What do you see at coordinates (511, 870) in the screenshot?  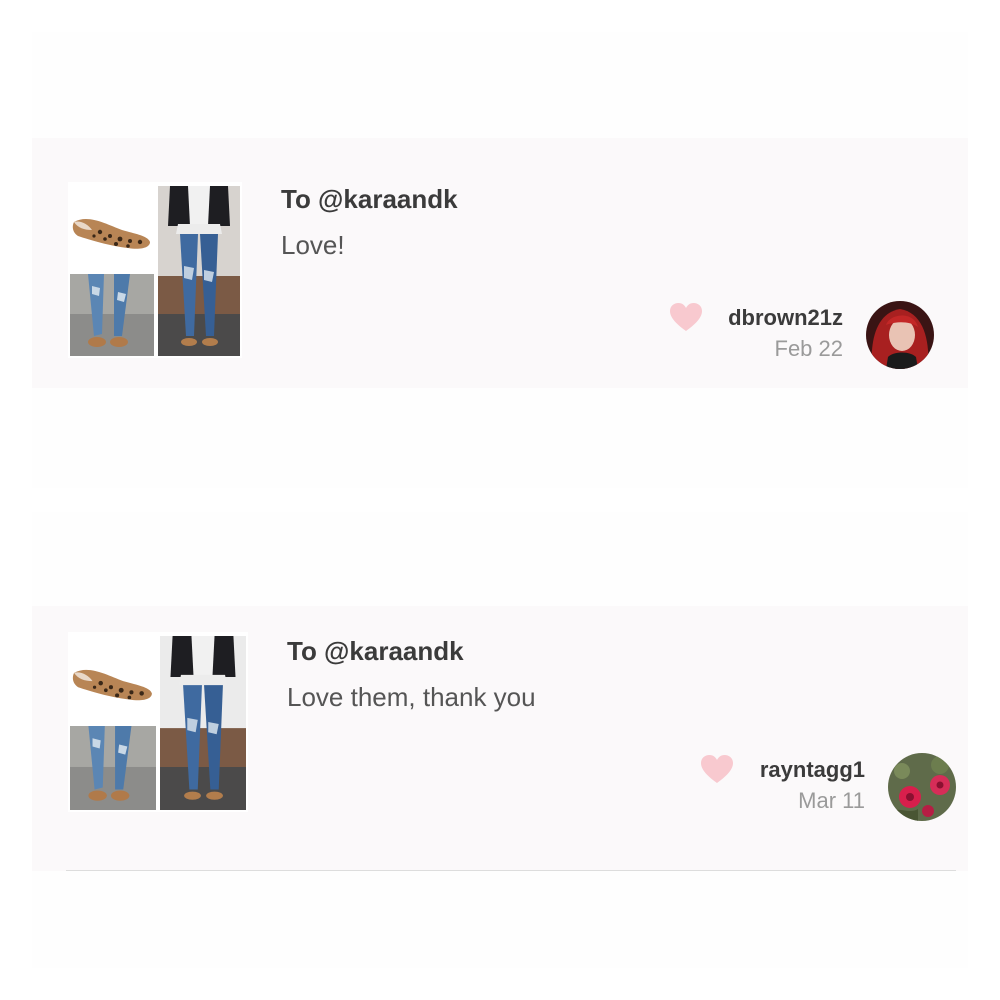 I see `divider` at bounding box center [511, 870].